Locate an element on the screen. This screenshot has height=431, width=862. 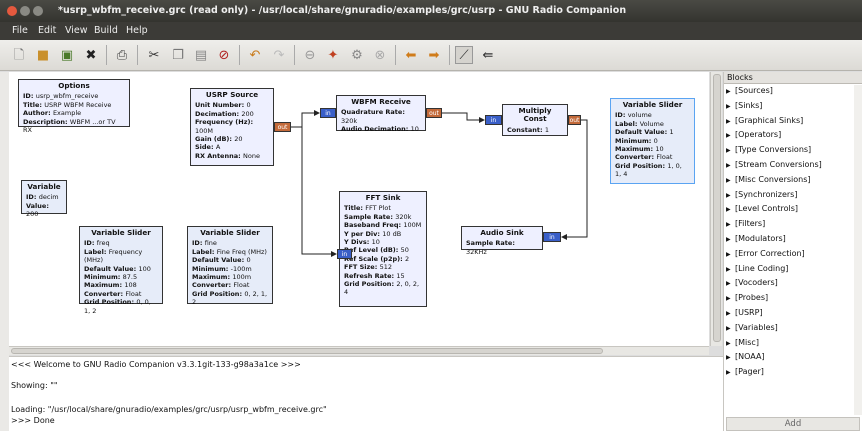
close-window-button is located at coordinates (12, 11).